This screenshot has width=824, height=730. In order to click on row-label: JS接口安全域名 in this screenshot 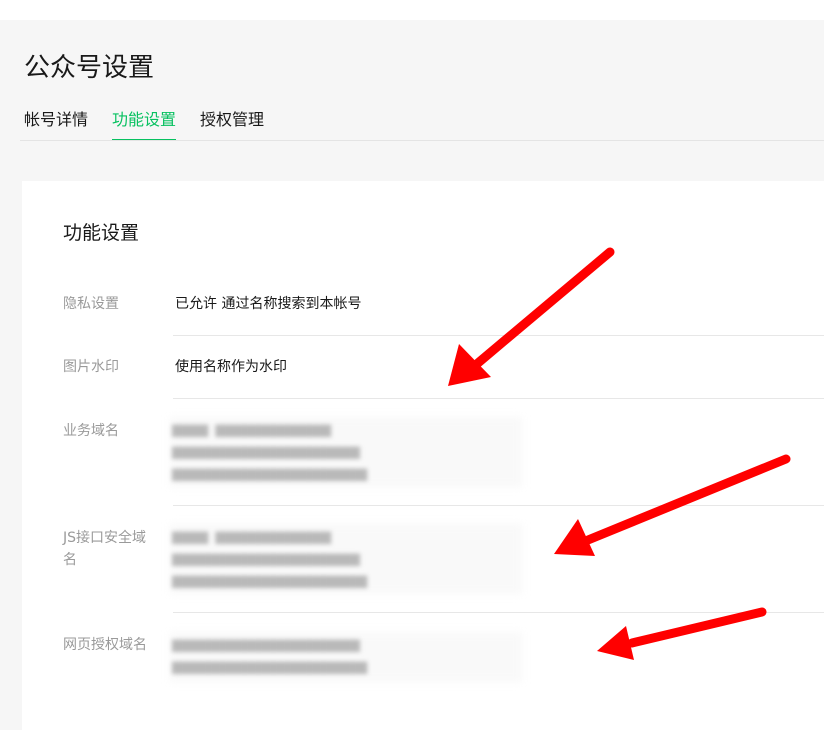, I will do `click(105, 549)`.